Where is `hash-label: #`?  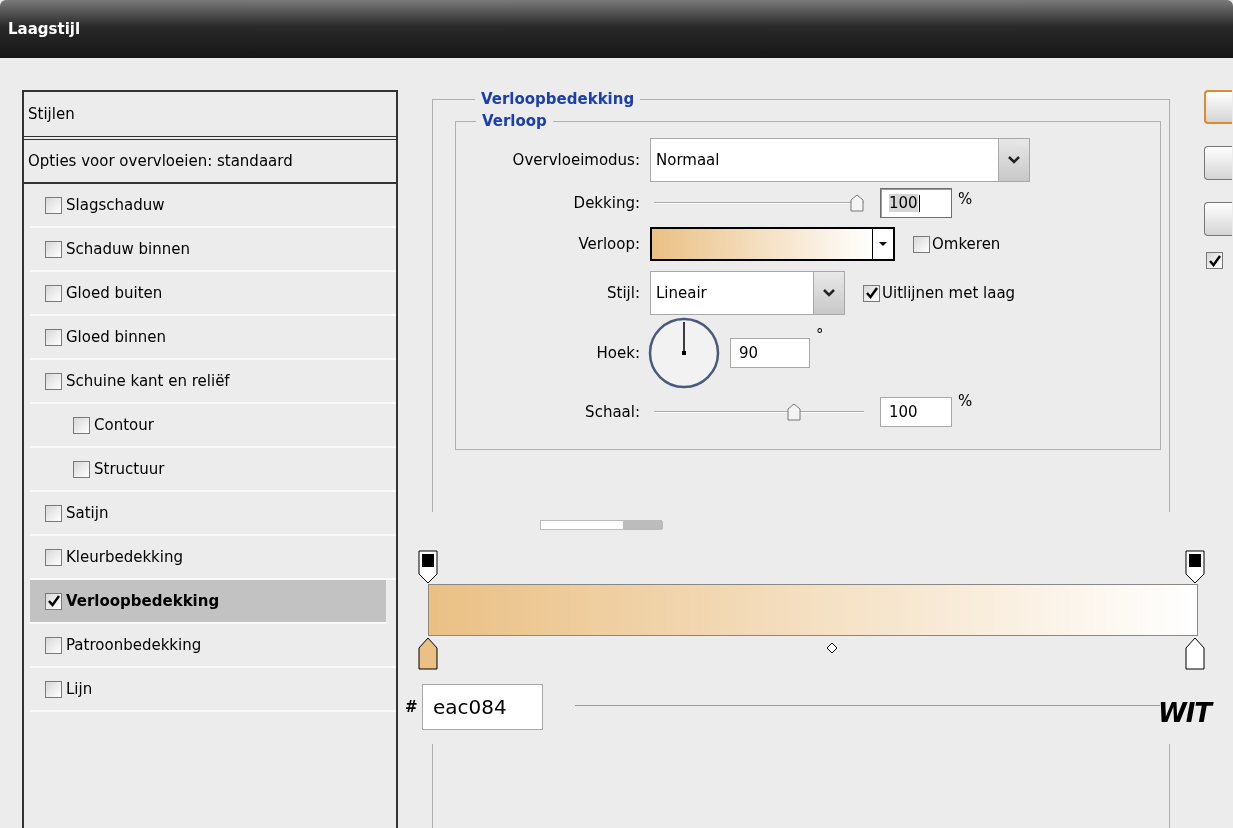
hash-label: # is located at coordinates (412, 707).